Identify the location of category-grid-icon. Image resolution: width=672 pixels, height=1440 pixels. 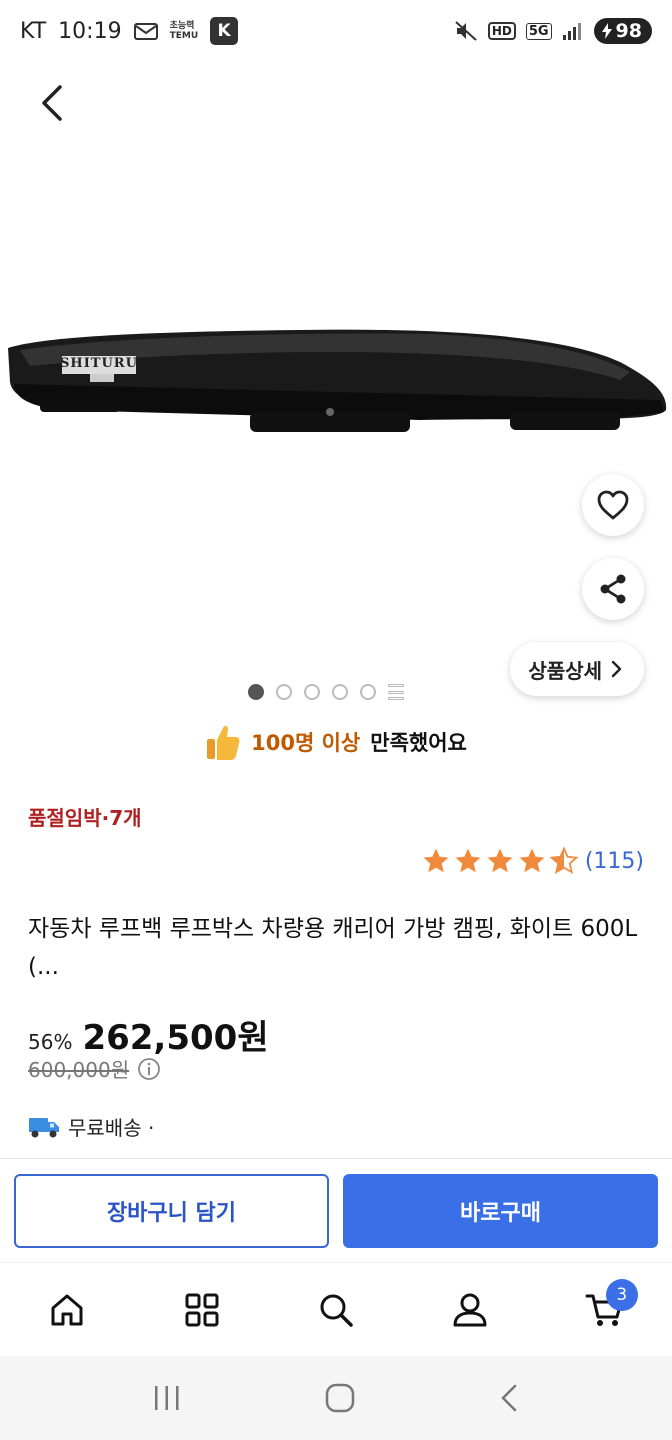
(202, 1309).